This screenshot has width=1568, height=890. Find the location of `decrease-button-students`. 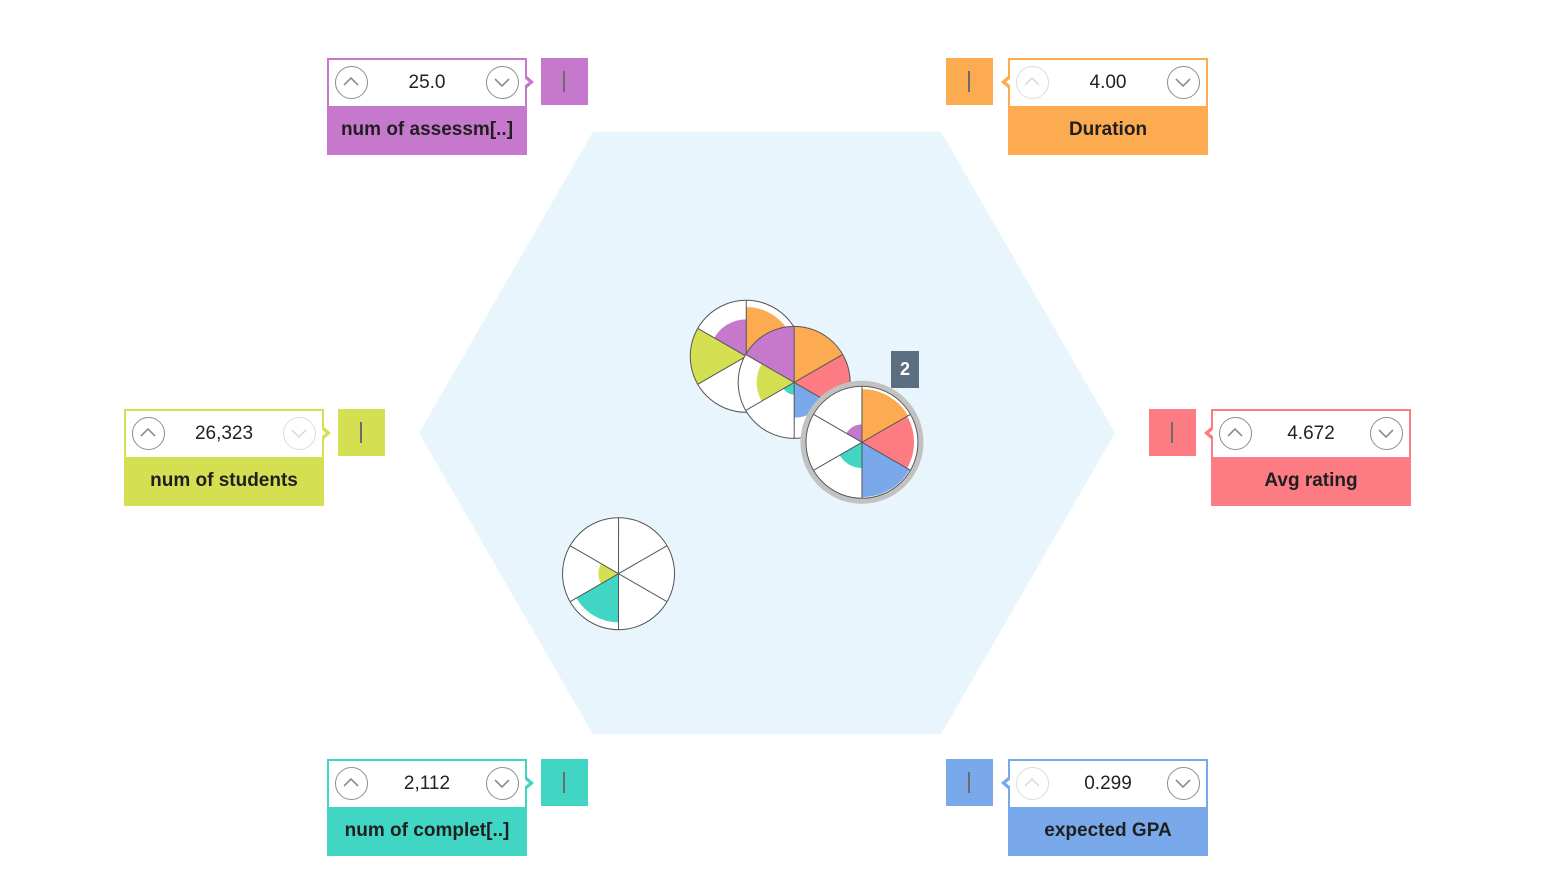

decrease-button-students is located at coordinates (299, 433).